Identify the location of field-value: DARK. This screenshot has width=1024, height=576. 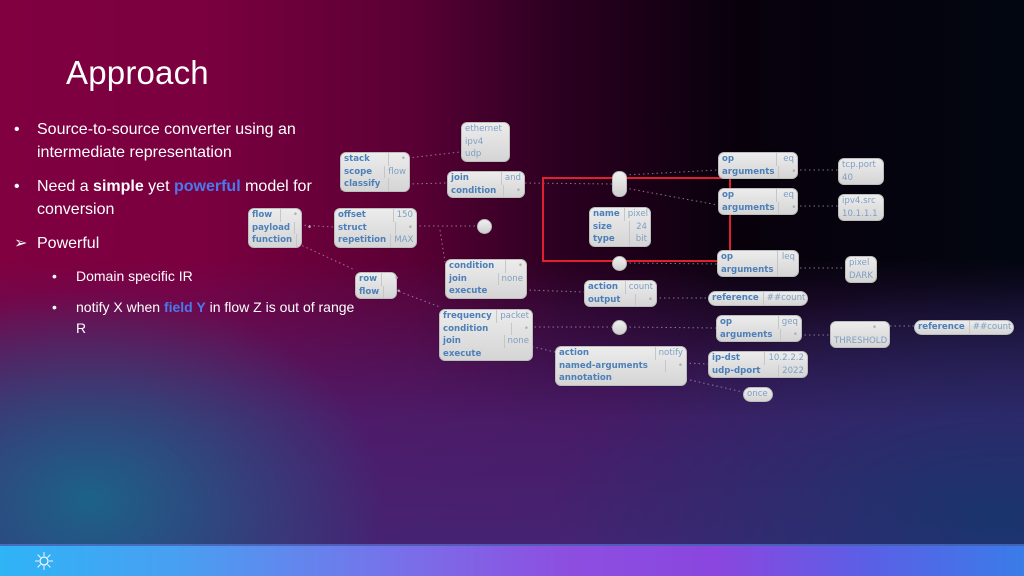
(861, 275).